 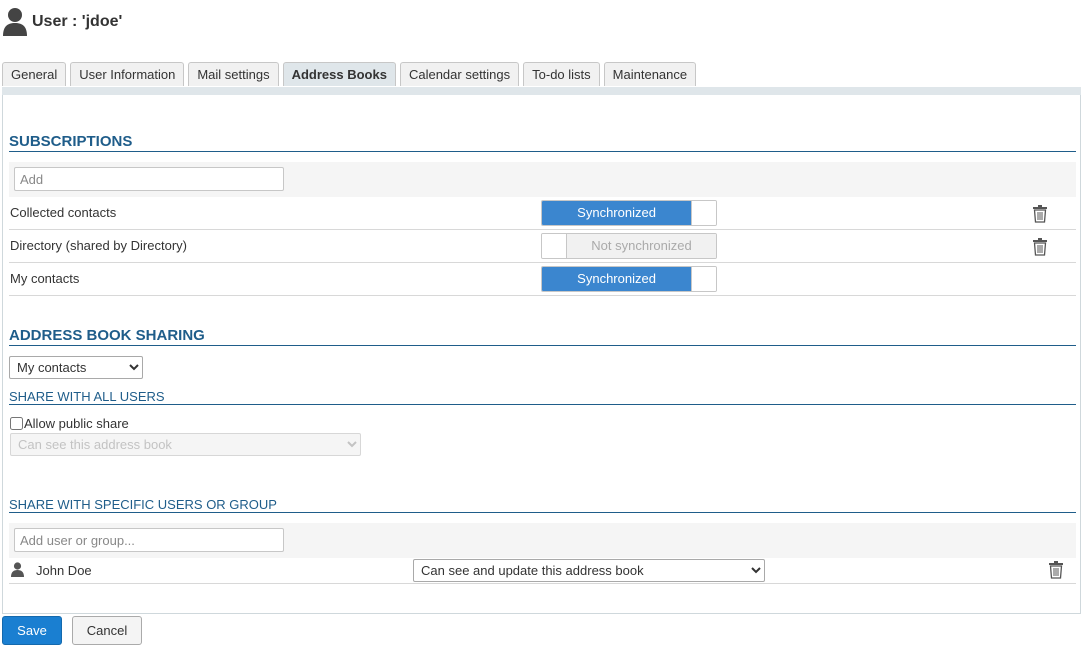 I want to click on public-permission-select: Can see this address book, so click(x=185, y=444).